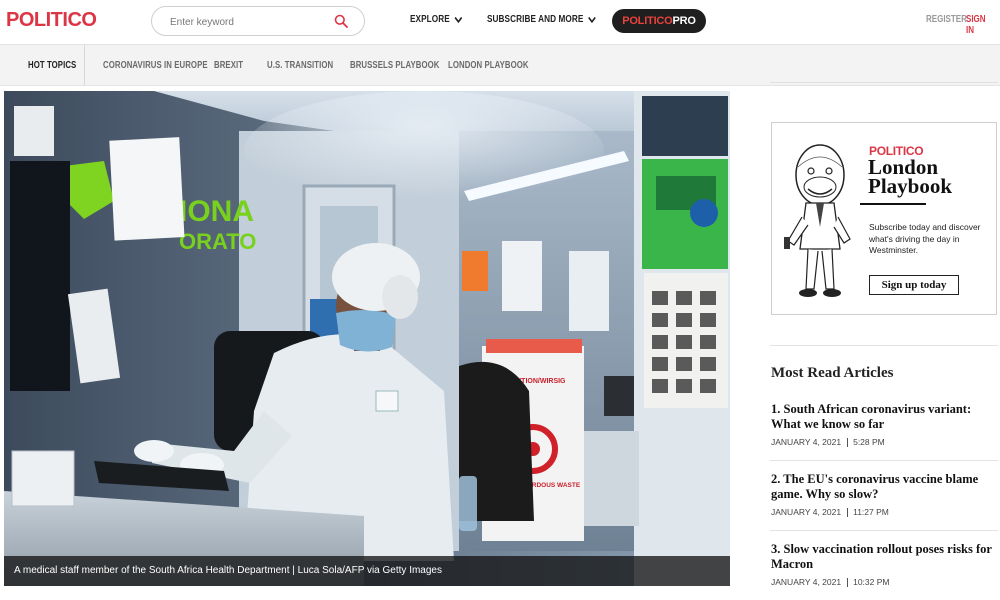 Image resolution: width=1000 pixels, height=600 pixels. I want to click on promo-title: London Playbook, so click(910, 176).